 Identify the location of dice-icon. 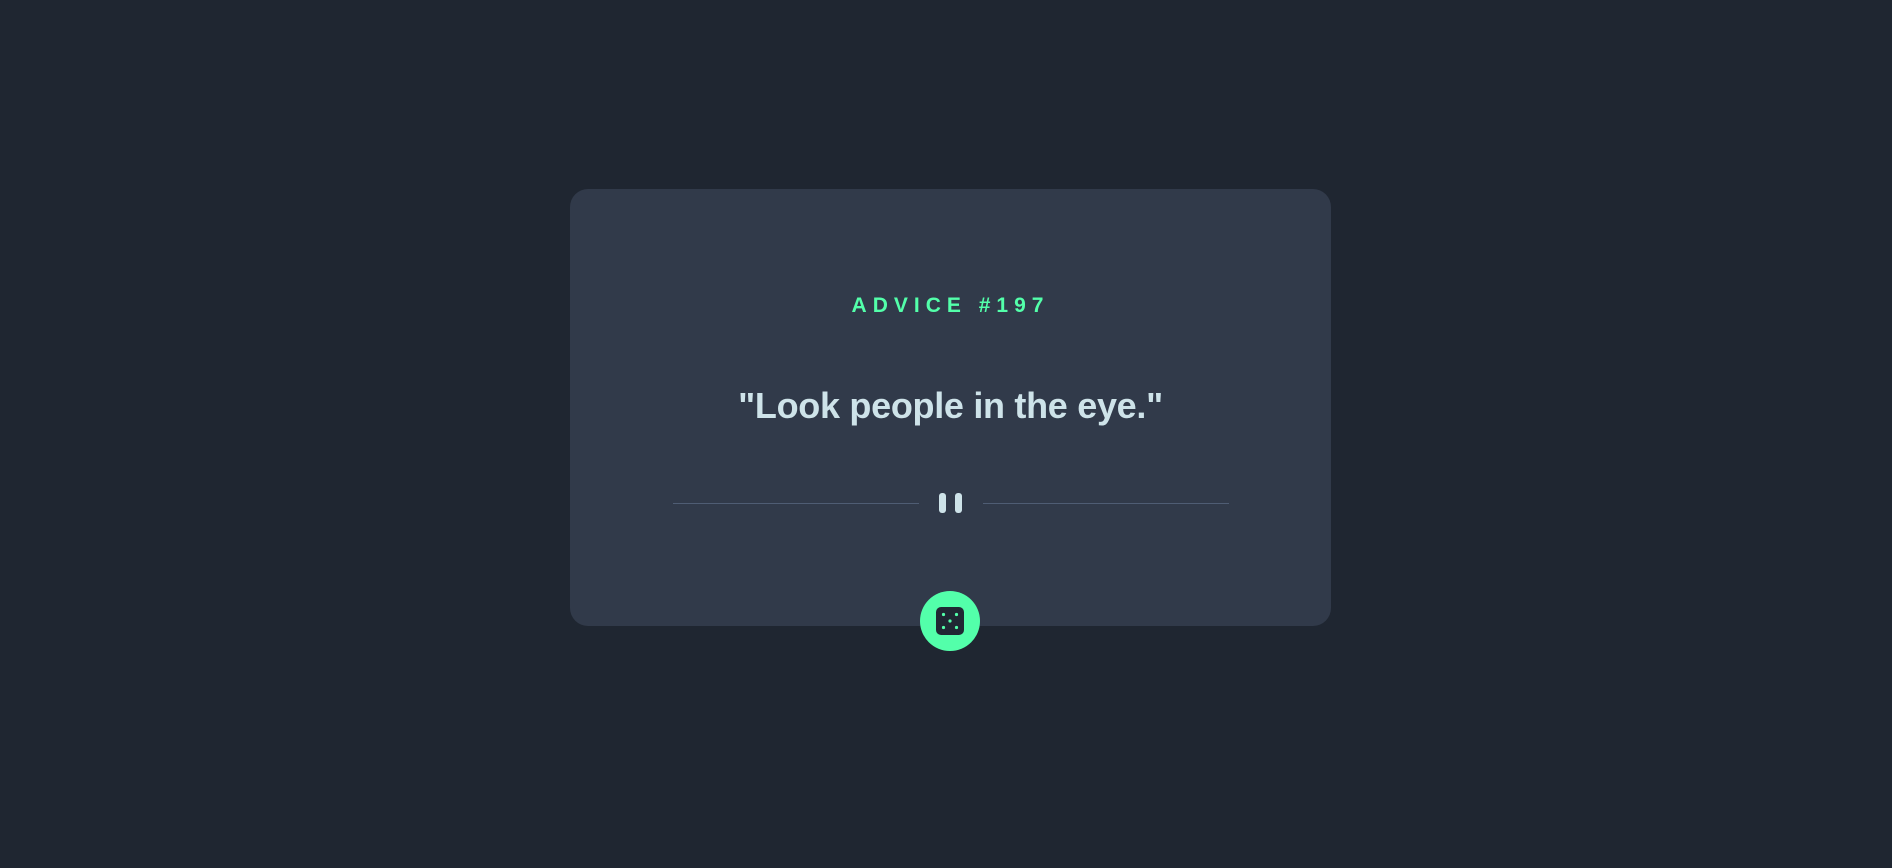
(950, 621).